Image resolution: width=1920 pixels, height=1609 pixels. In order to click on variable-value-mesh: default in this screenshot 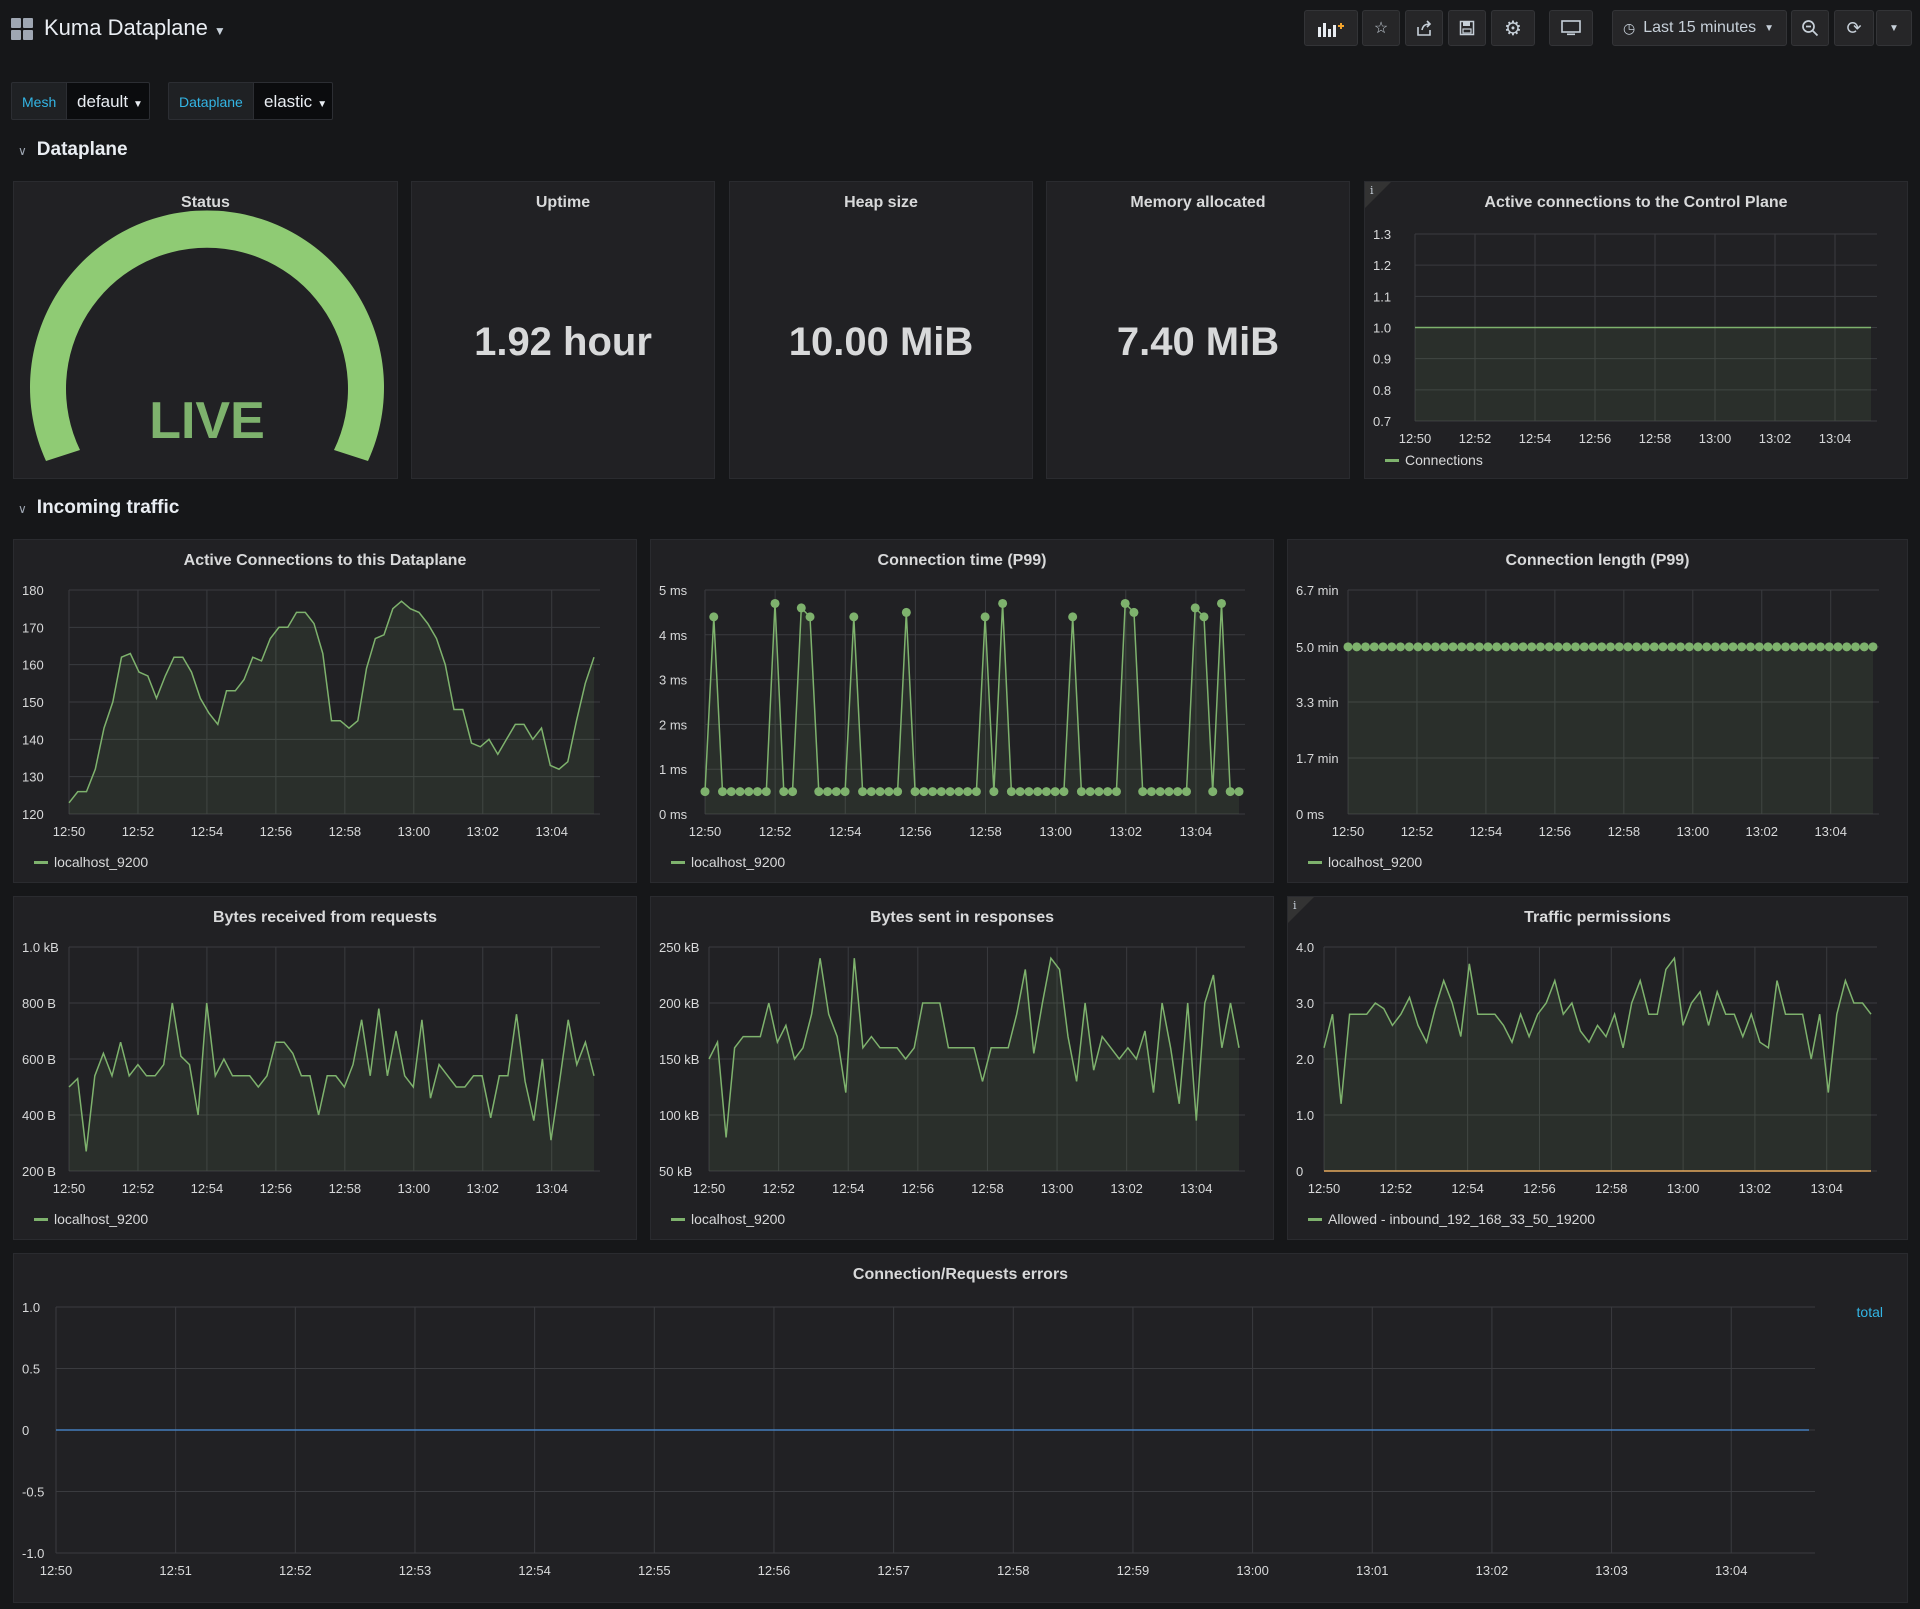, I will do `click(103, 101)`.